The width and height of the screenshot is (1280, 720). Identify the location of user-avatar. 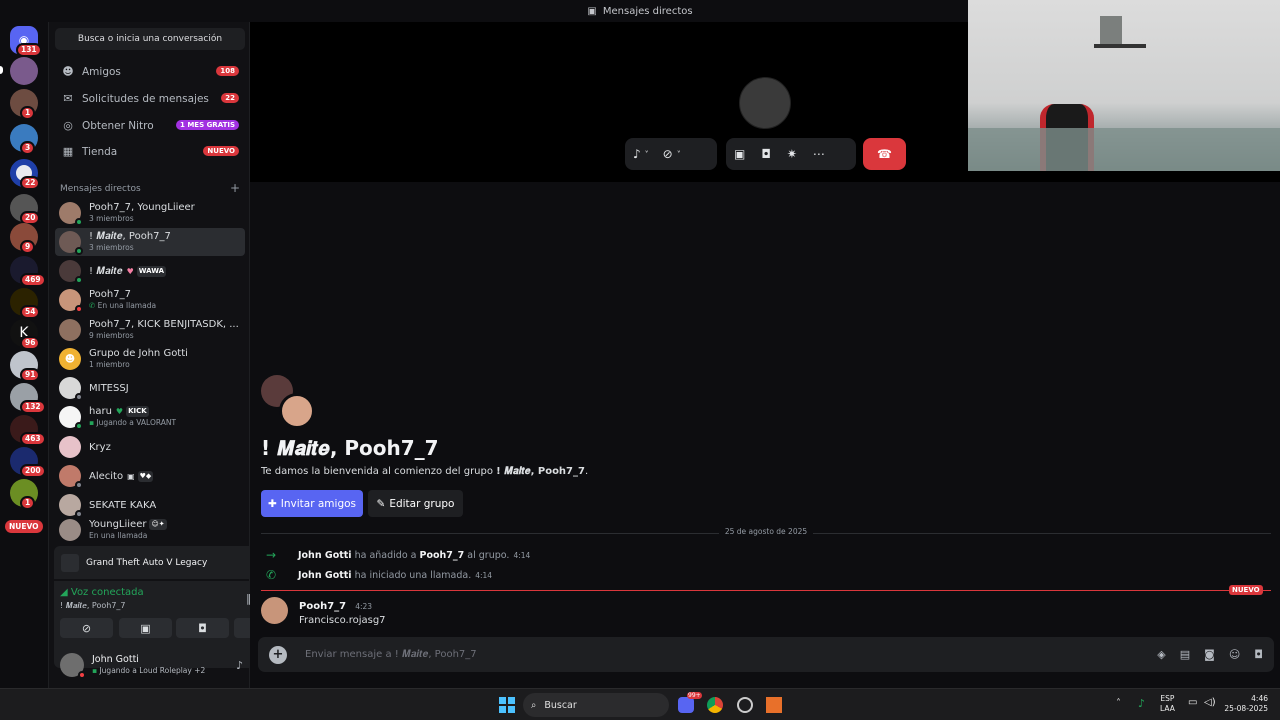
(73, 666).